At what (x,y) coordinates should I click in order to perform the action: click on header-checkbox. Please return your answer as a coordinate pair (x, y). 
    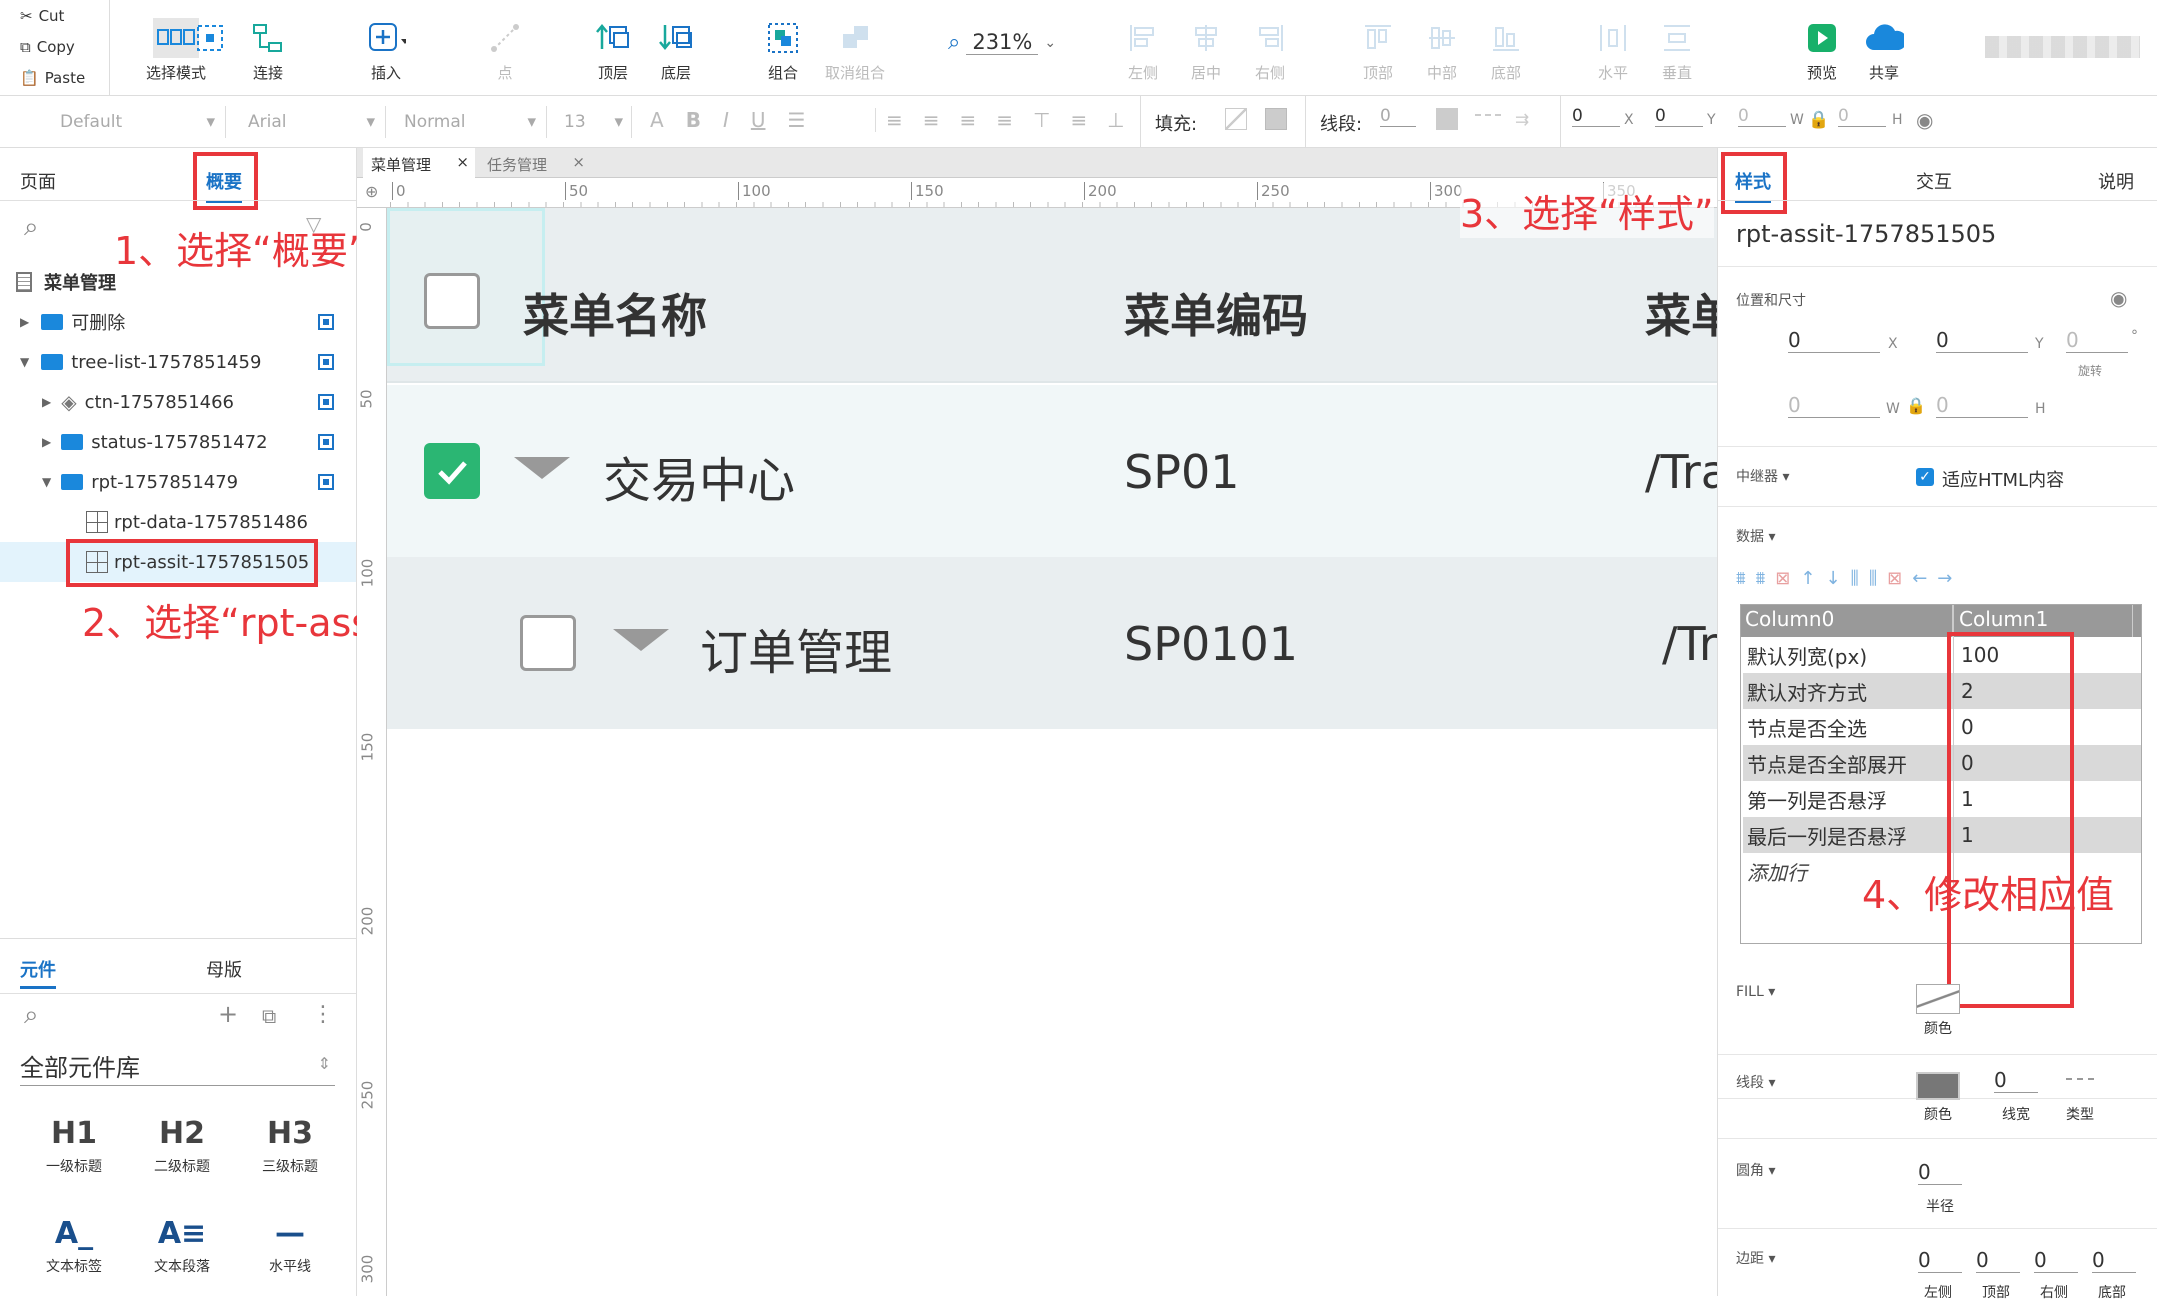
    Looking at the image, I should click on (452, 301).